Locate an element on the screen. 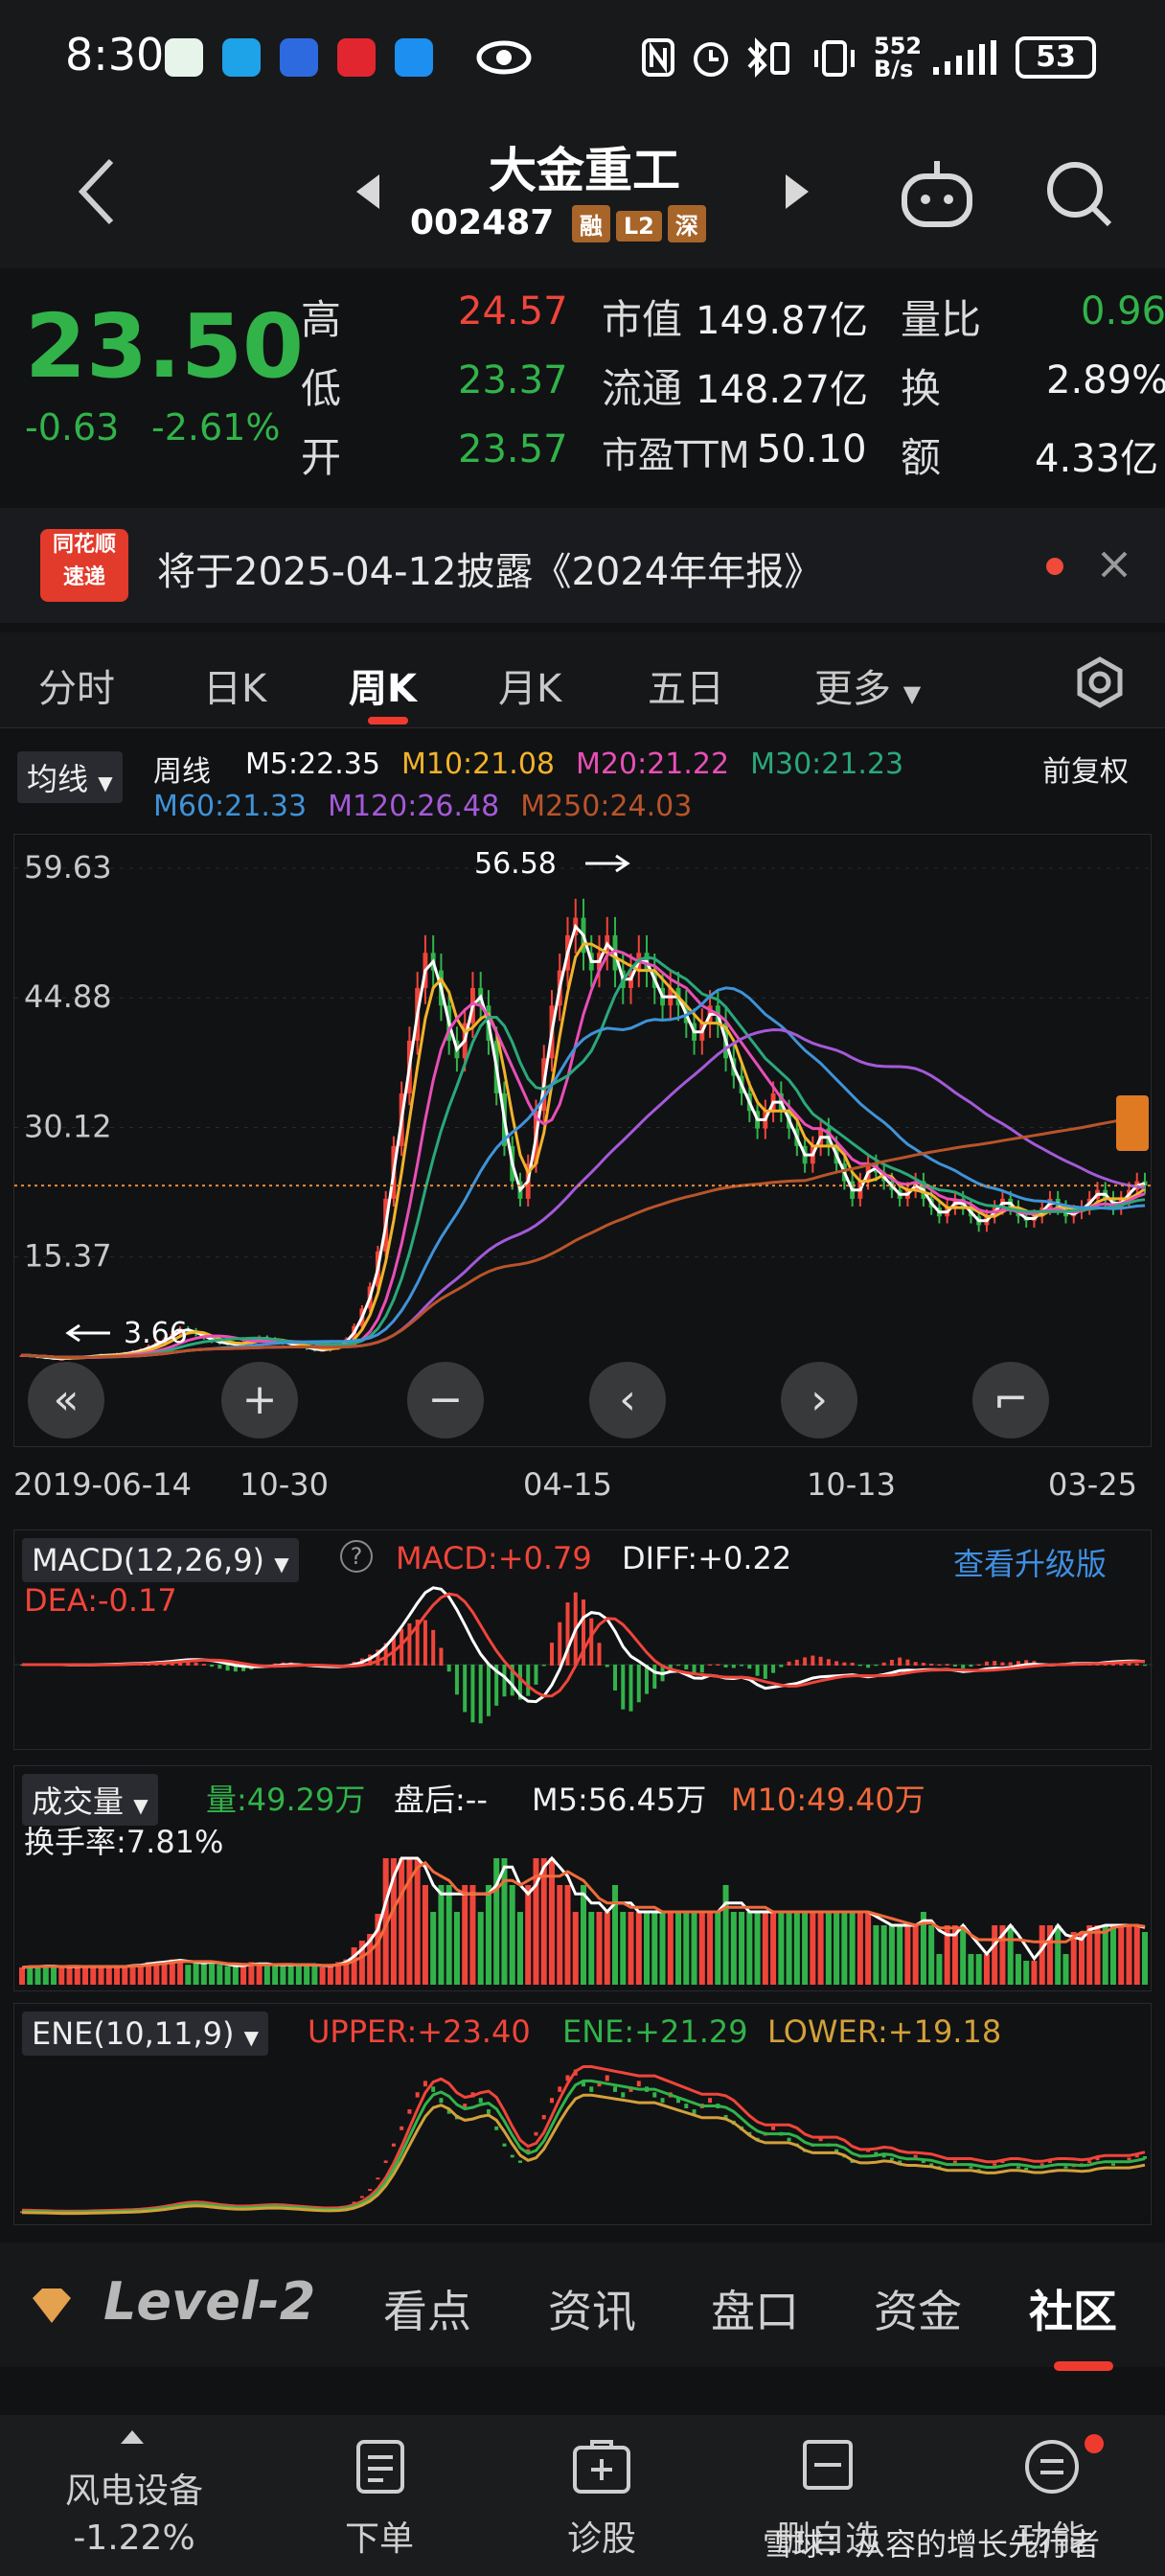 This screenshot has height=2576, width=1165. status-time: 8:30 is located at coordinates (115, 54).